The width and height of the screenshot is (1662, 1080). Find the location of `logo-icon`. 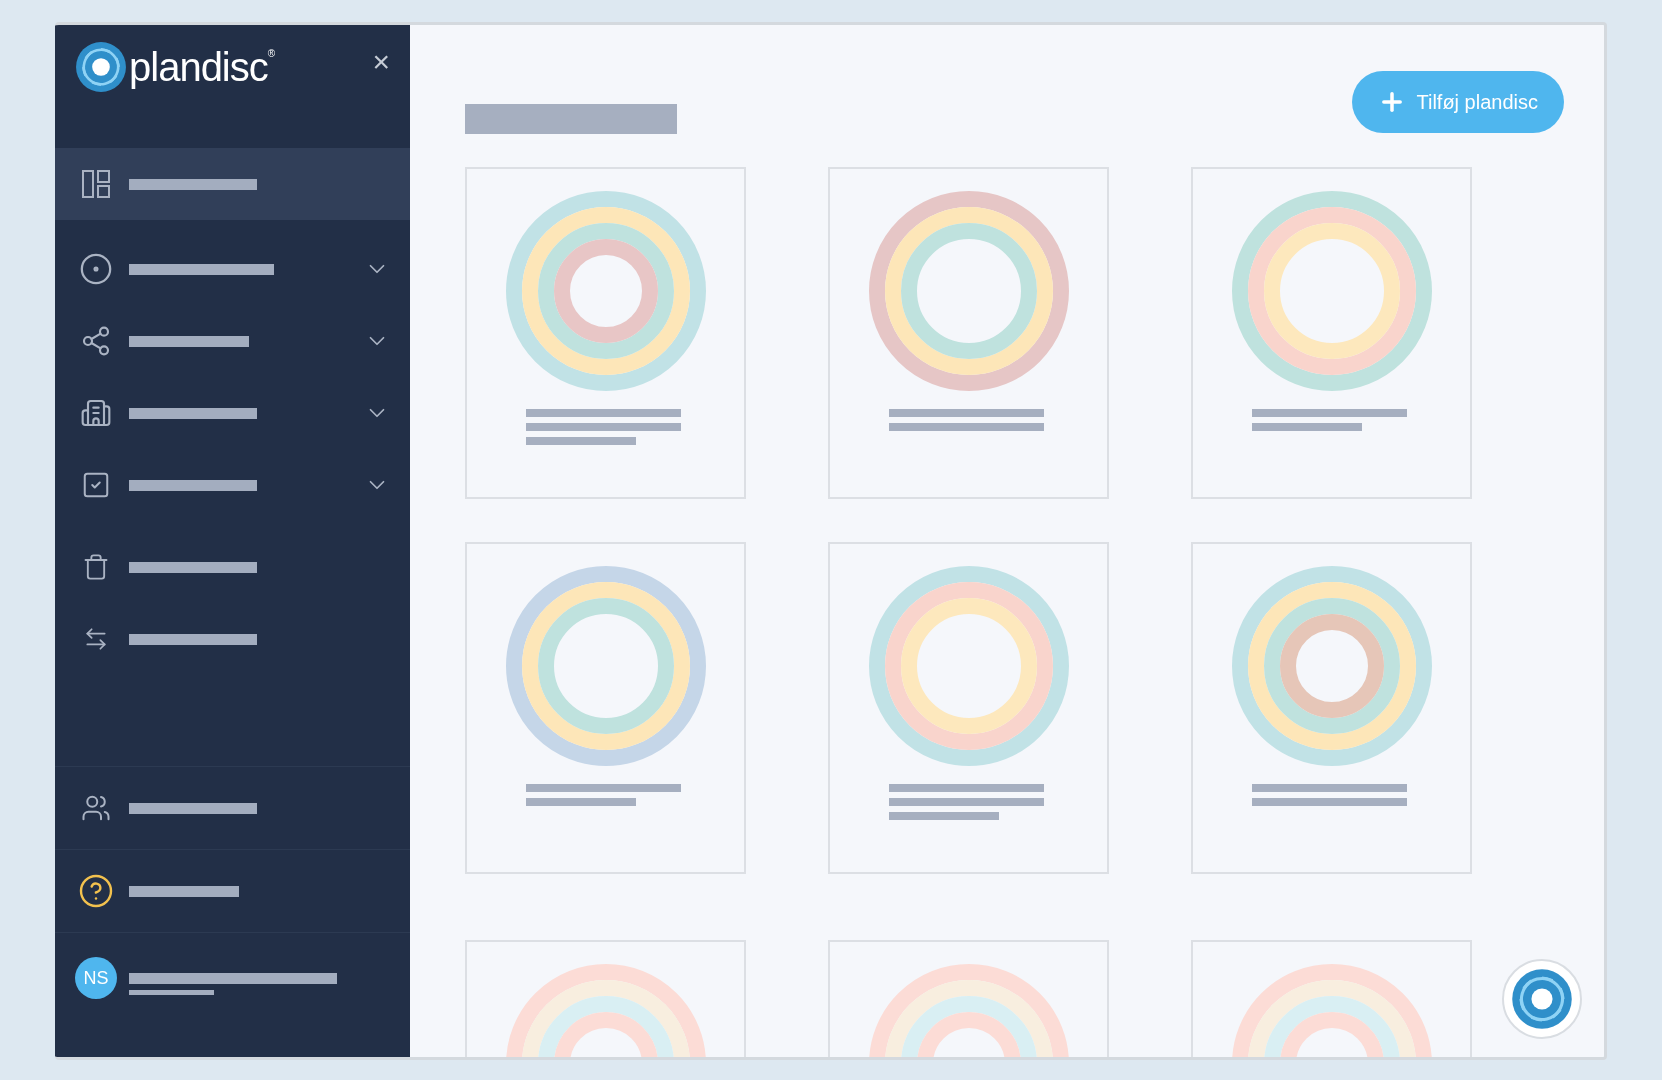

logo-icon is located at coordinates (101, 67).